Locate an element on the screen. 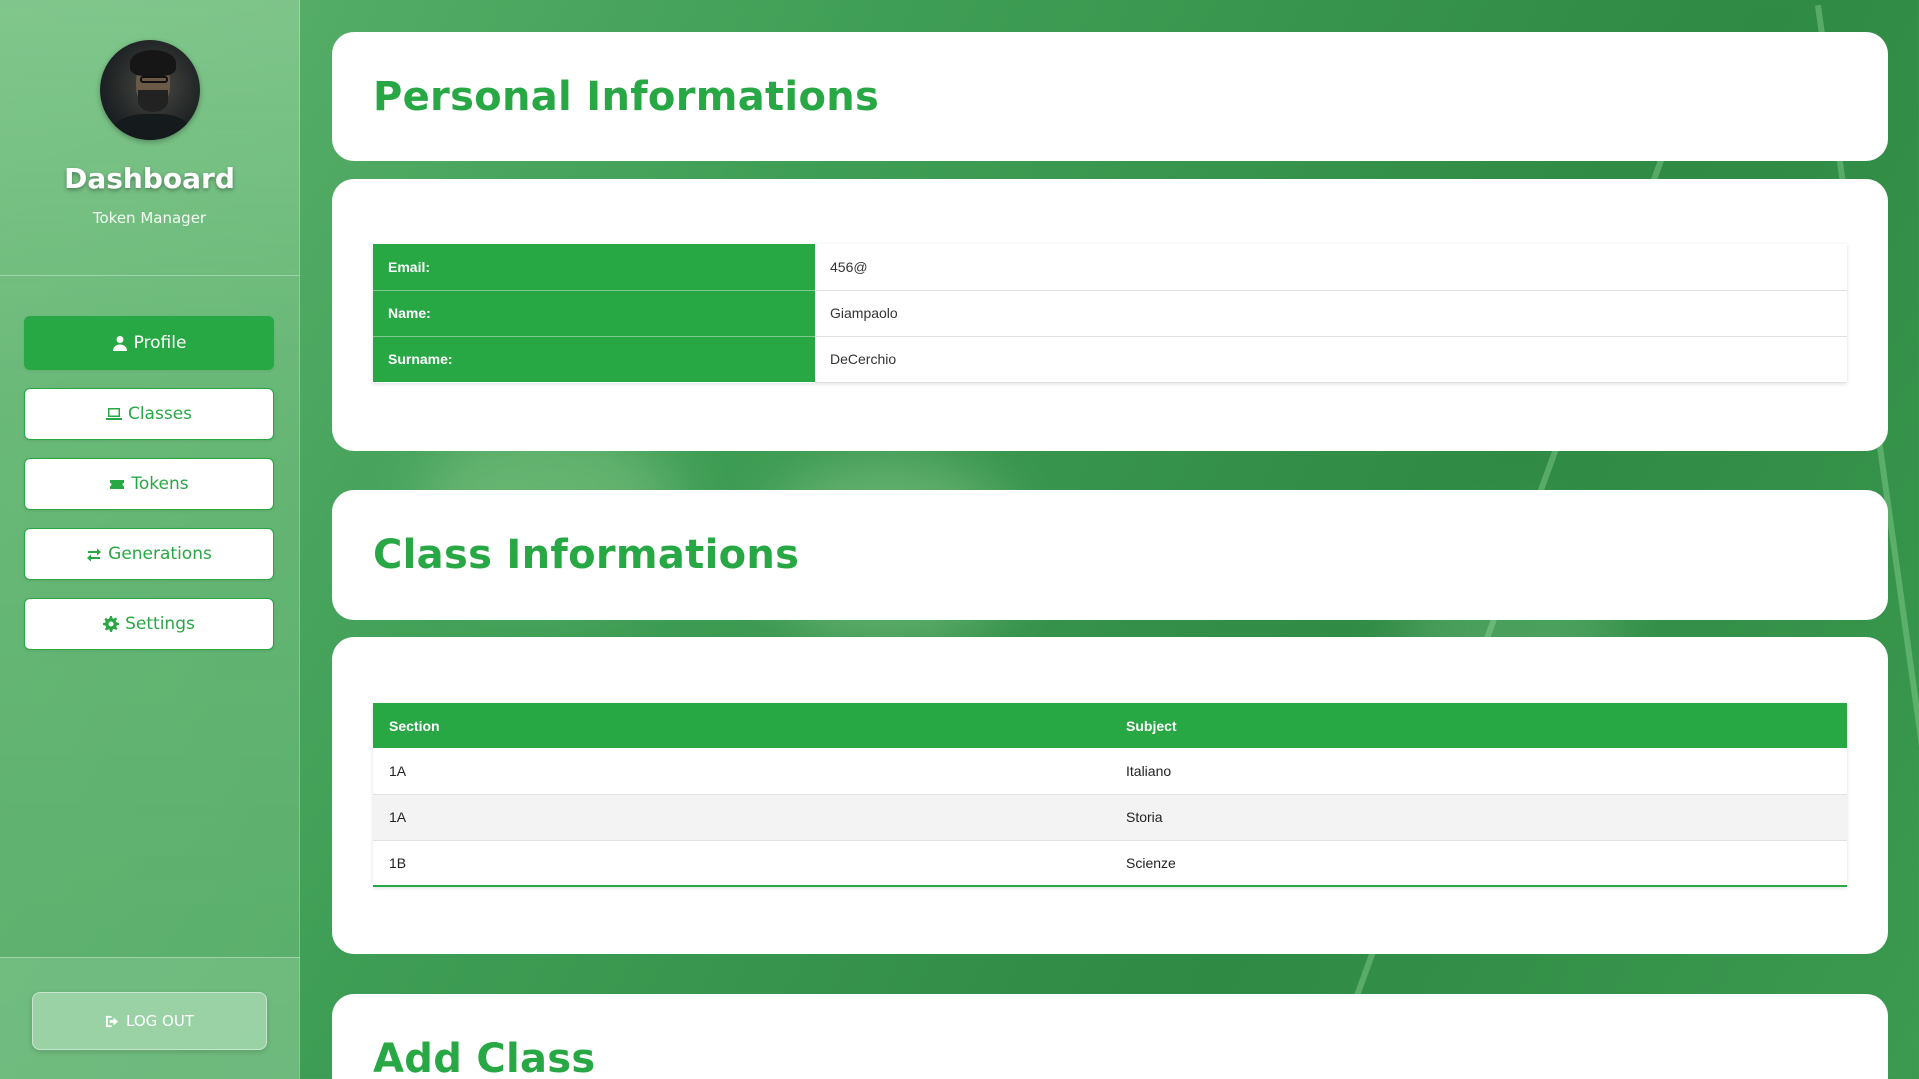 The image size is (1919, 1079). avatar is located at coordinates (149, 90).